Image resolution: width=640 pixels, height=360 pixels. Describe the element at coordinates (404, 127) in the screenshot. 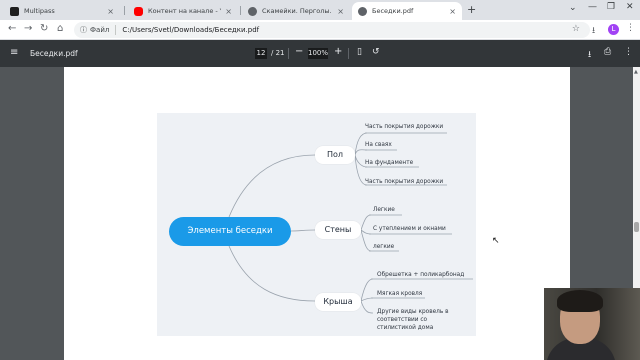

I see `leaf-pol-1: Часть покрытия дорожки` at that location.